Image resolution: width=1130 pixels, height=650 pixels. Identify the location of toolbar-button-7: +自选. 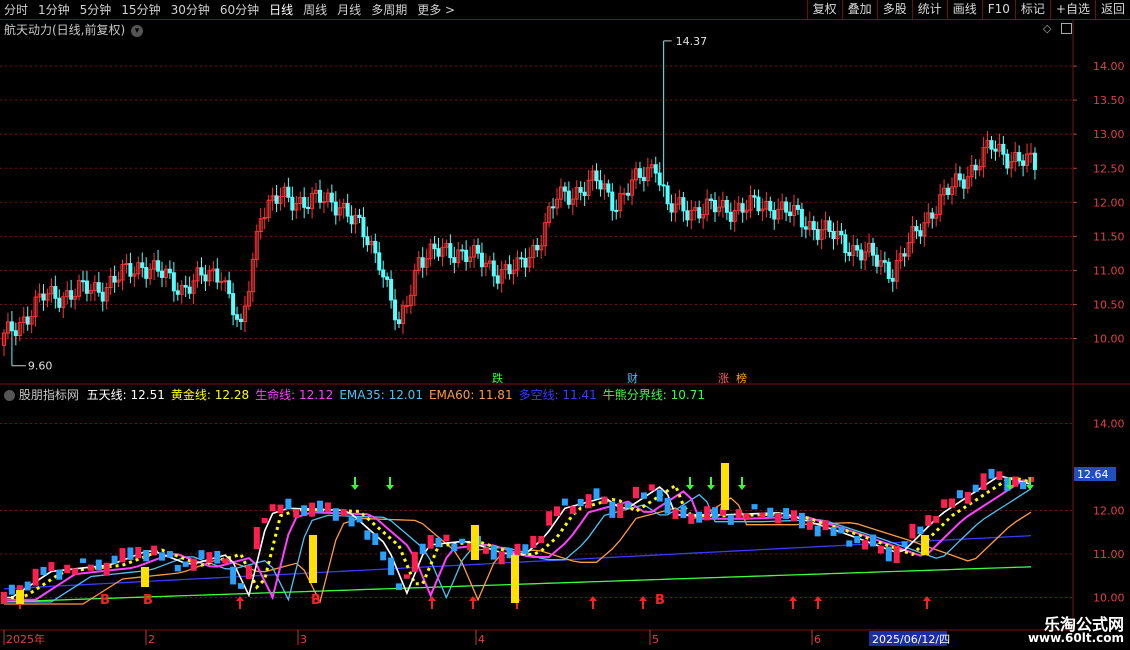
(1072, 9).